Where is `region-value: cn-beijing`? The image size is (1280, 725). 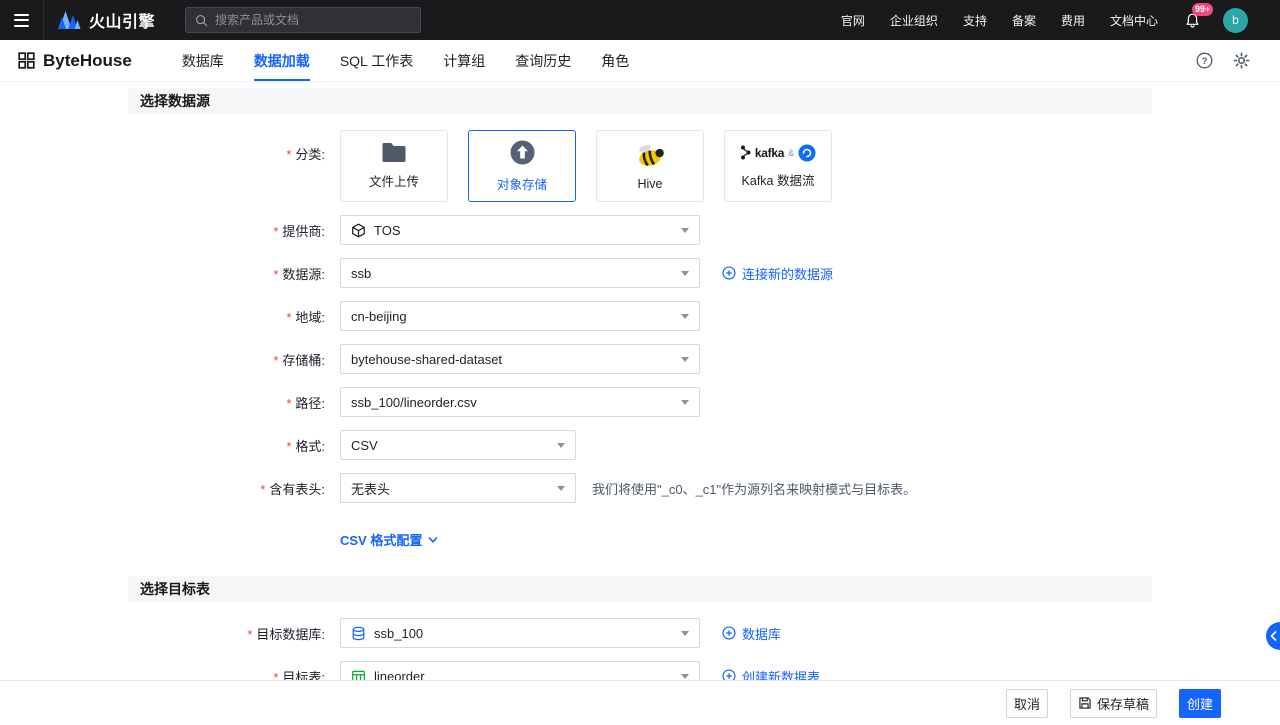
region-value: cn-beijing is located at coordinates (379, 316).